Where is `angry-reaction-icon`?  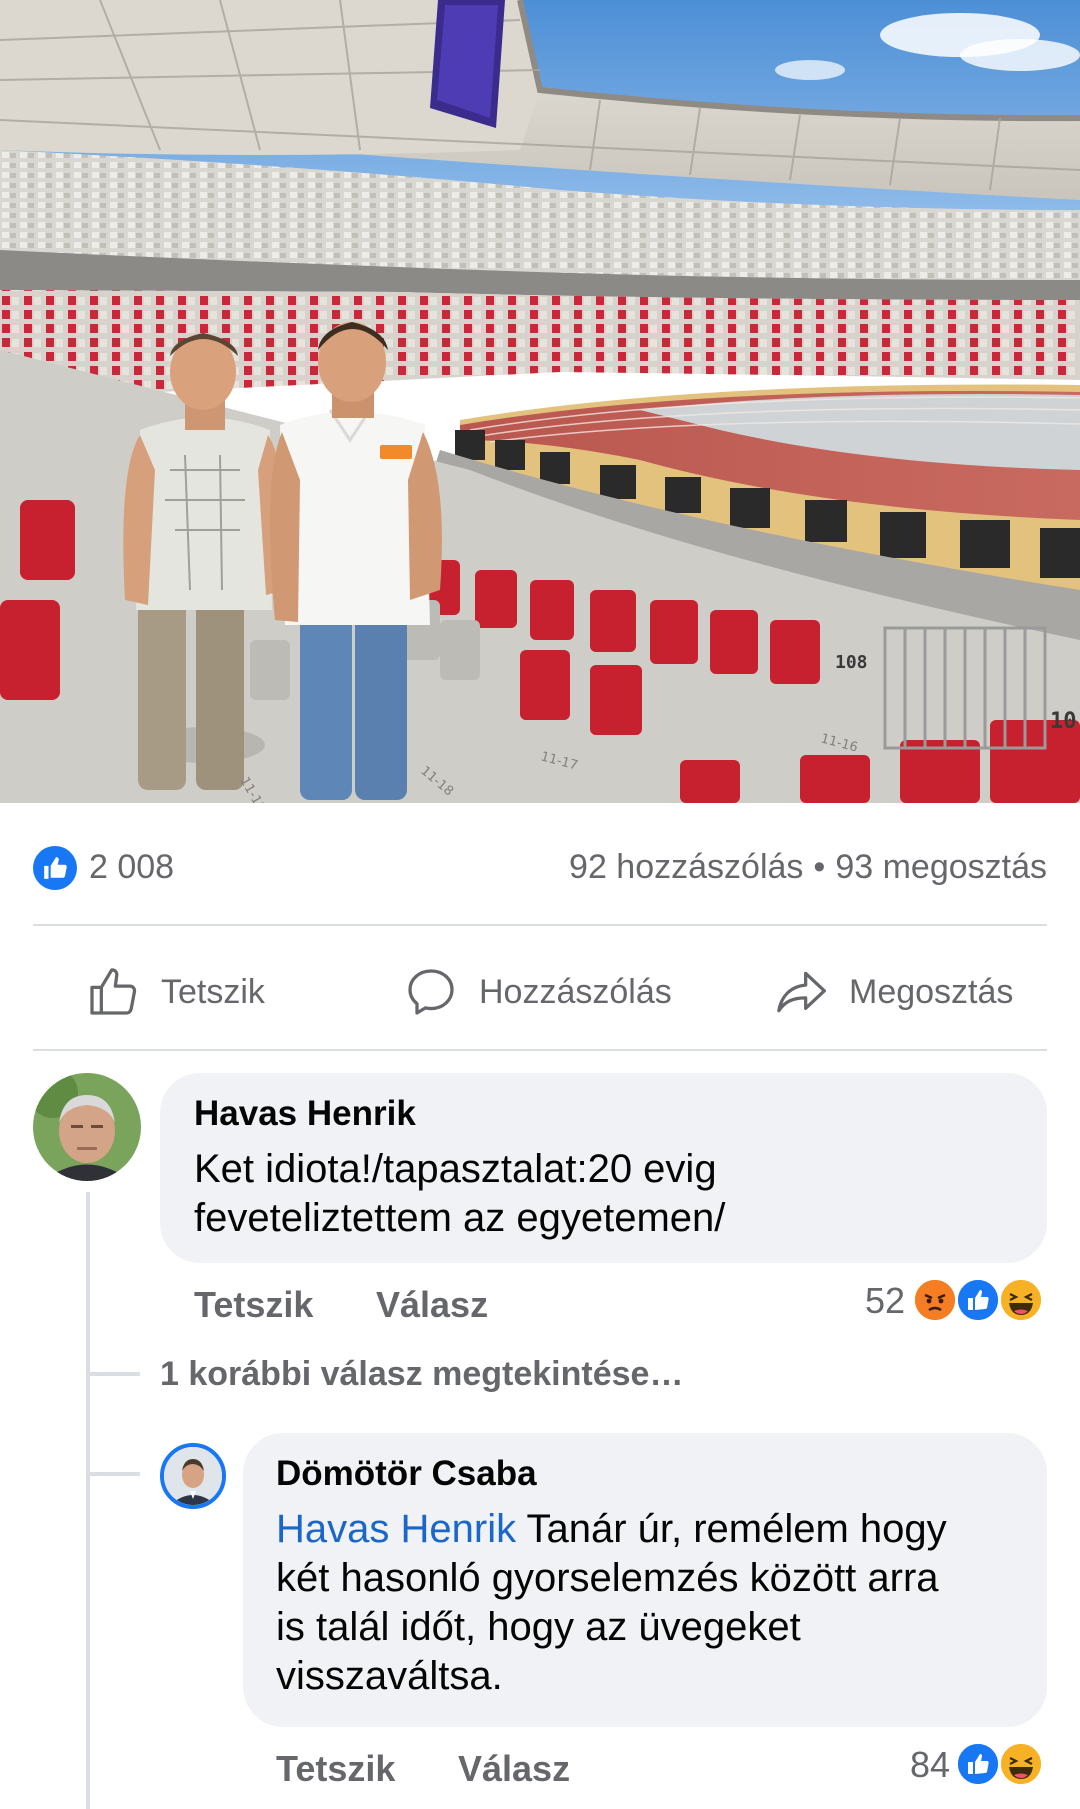 angry-reaction-icon is located at coordinates (935, 1300).